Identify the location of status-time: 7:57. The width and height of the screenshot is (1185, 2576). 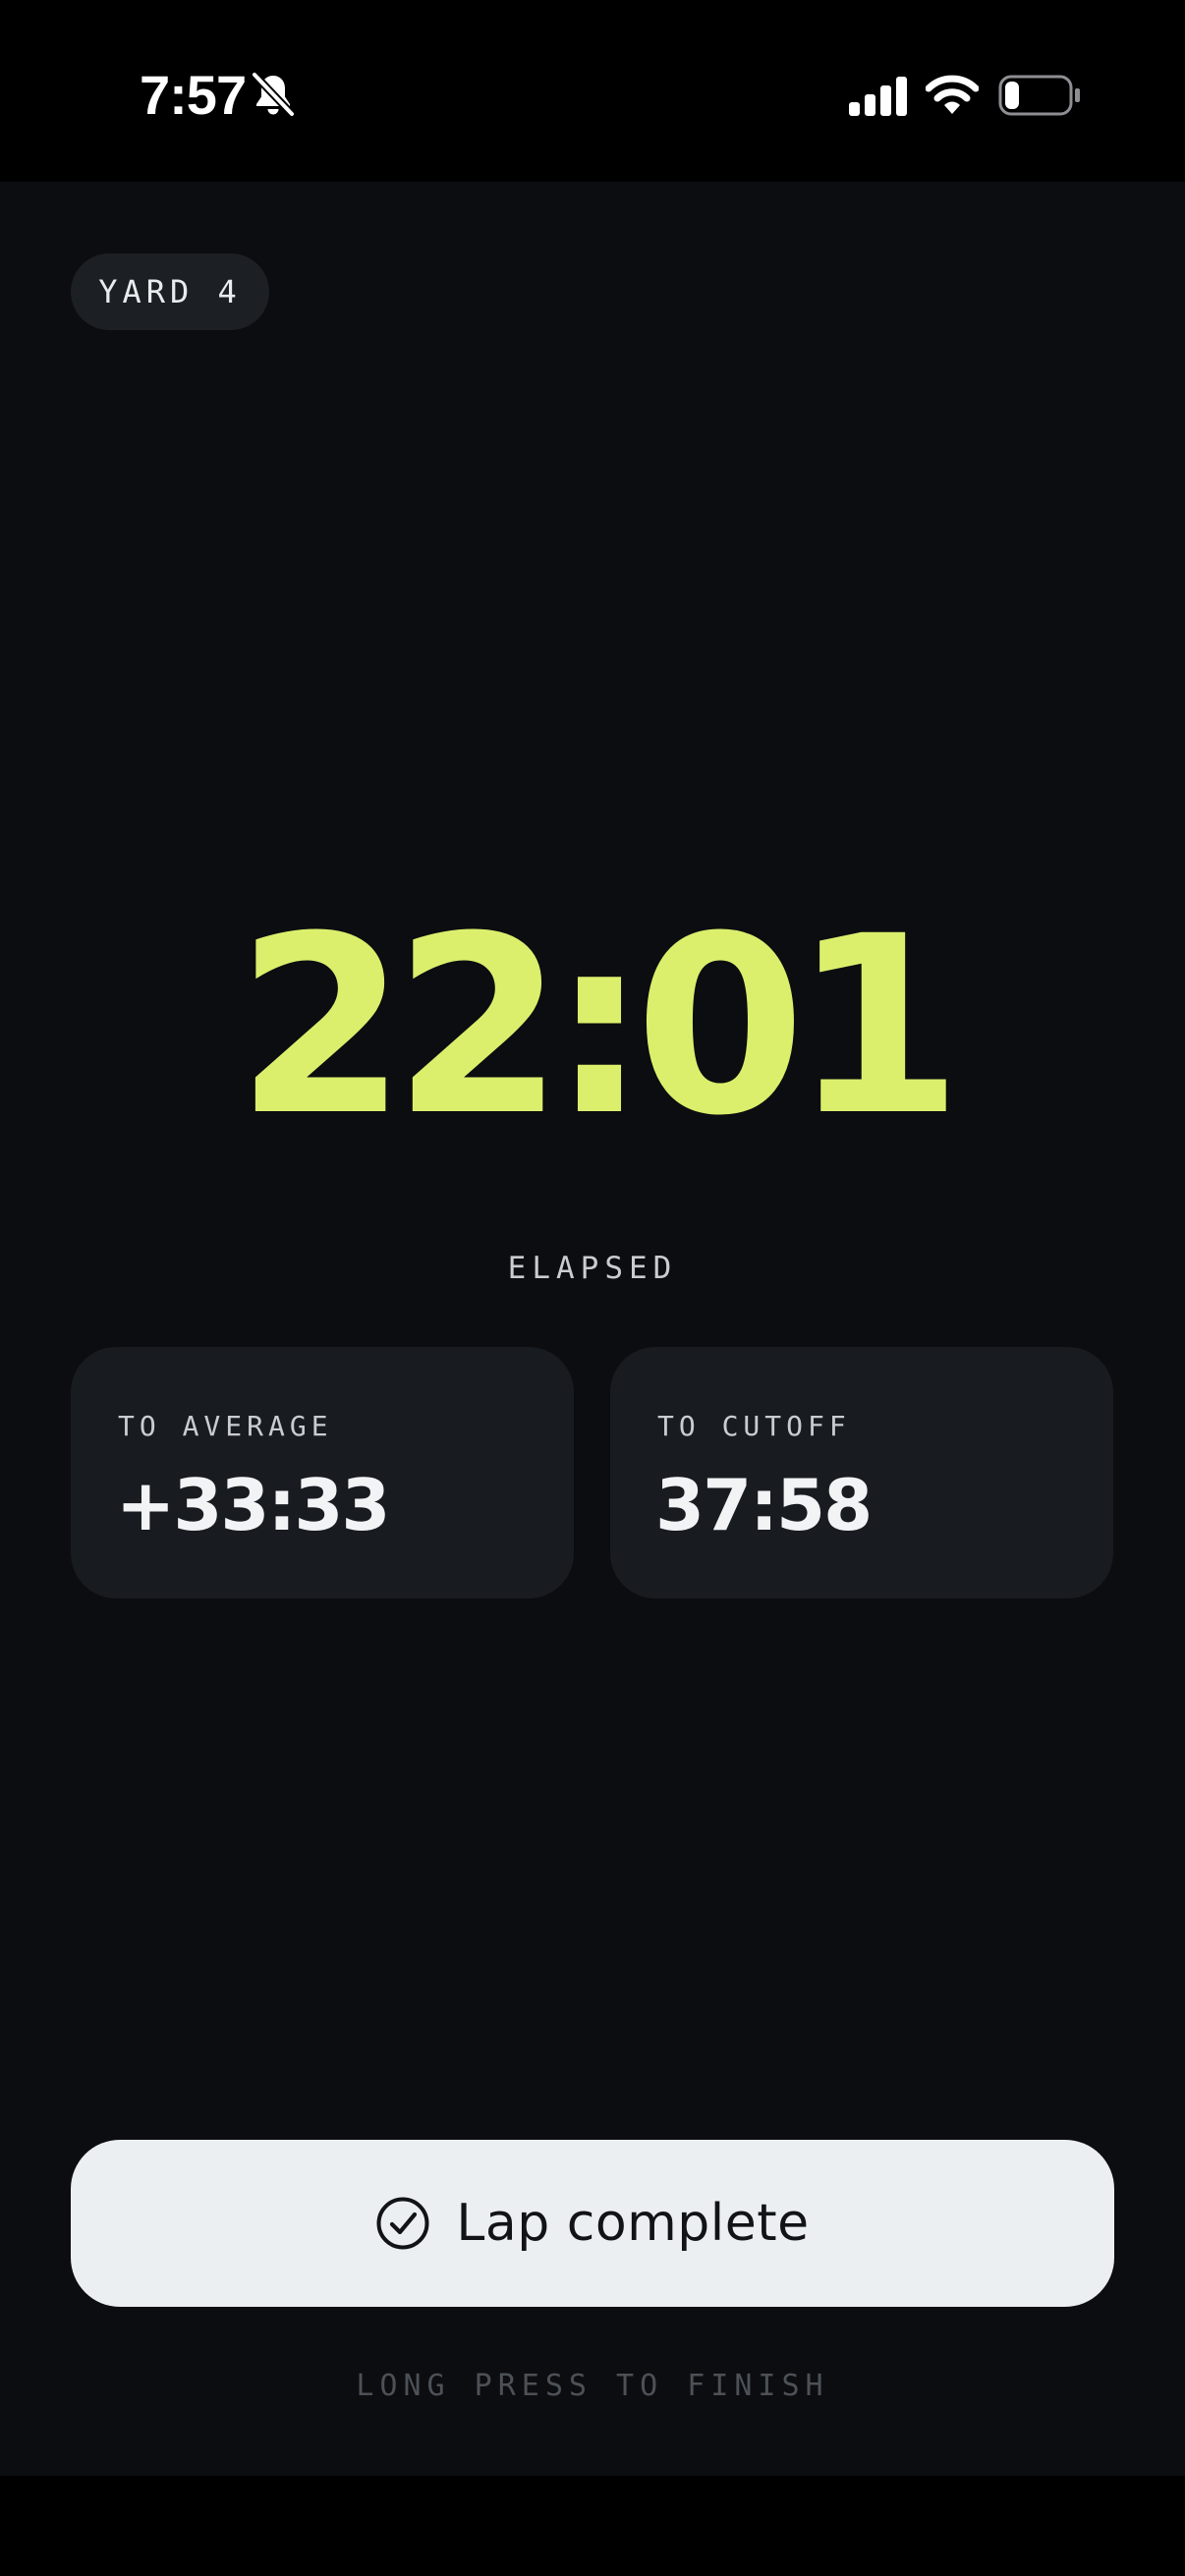
(194, 95).